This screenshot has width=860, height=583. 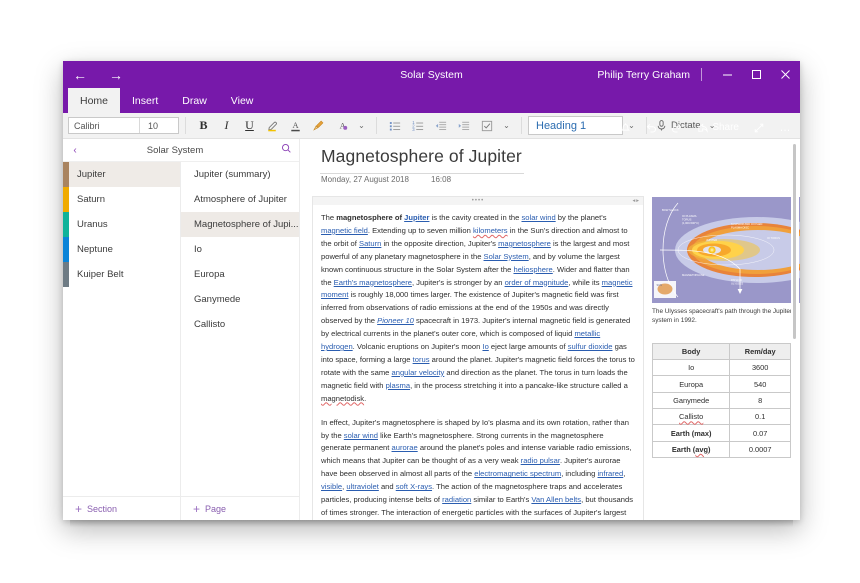 What do you see at coordinates (242, 100) in the screenshot?
I see `tab-view: View` at bounding box center [242, 100].